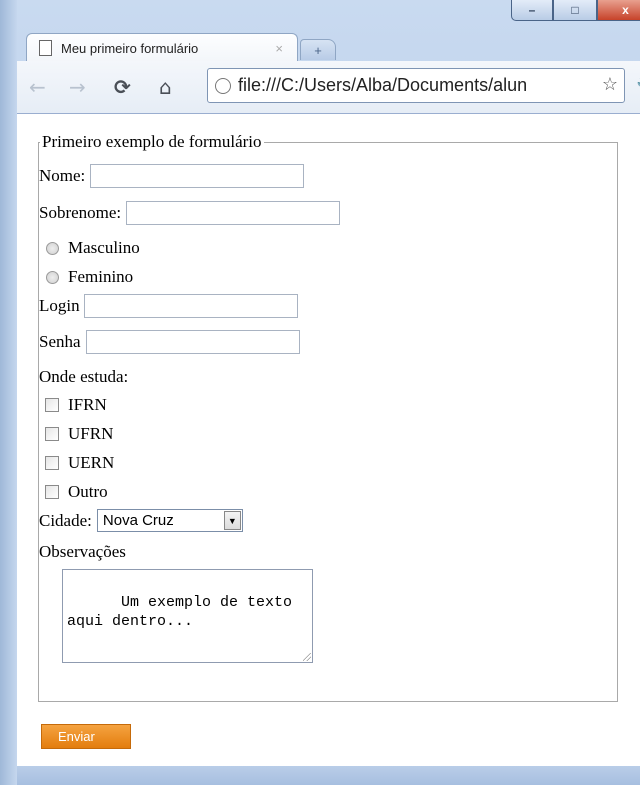  I want to click on cidade-label: Cidade:, so click(65, 520).